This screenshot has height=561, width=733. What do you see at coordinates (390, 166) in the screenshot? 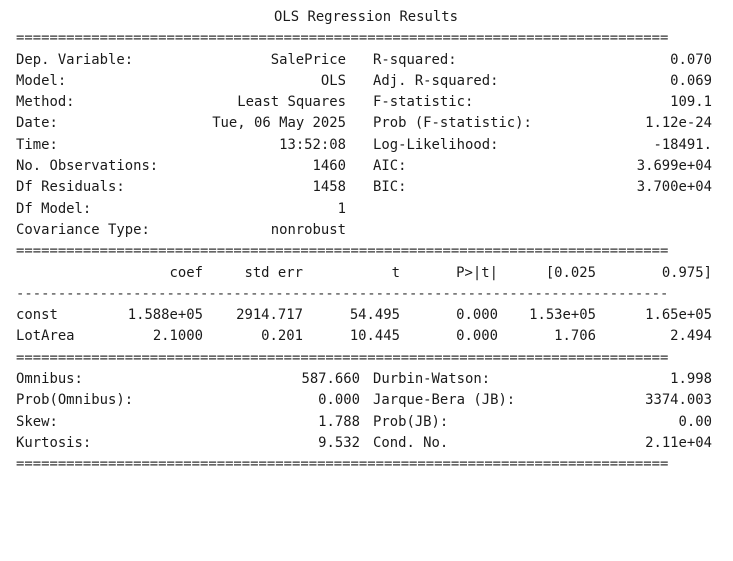
I see `summary-label: AIC:` at bounding box center [390, 166].